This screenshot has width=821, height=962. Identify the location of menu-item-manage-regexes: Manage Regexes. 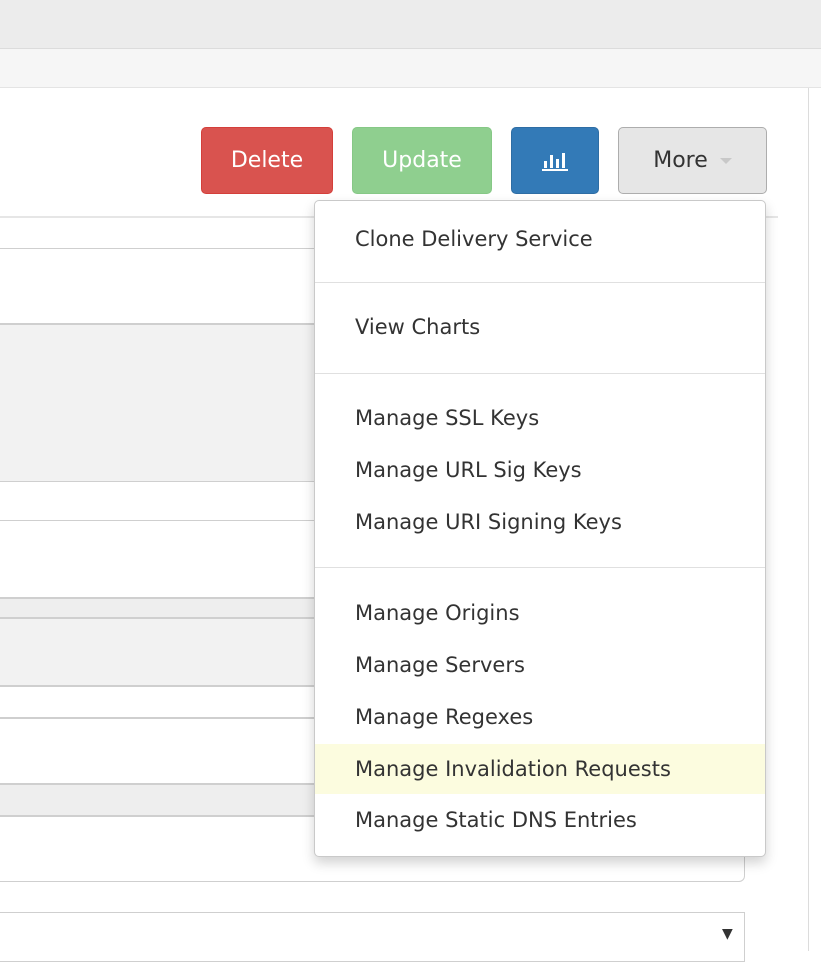
(540, 717).